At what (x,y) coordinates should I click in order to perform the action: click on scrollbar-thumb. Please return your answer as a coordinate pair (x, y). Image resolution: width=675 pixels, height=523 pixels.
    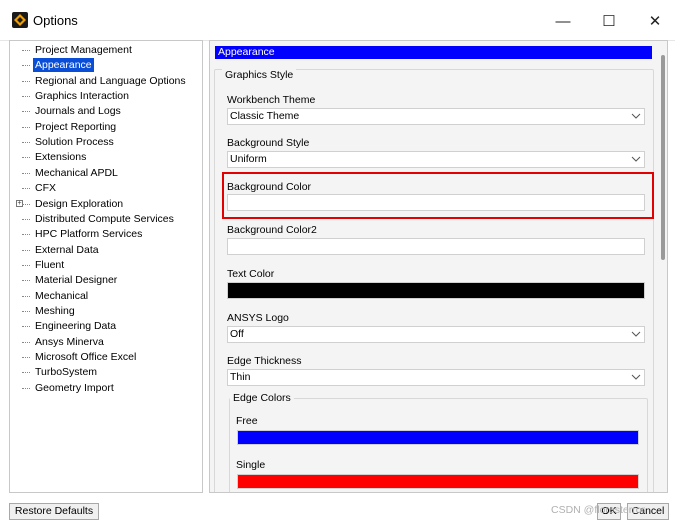
    Looking at the image, I should click on (663, 157).